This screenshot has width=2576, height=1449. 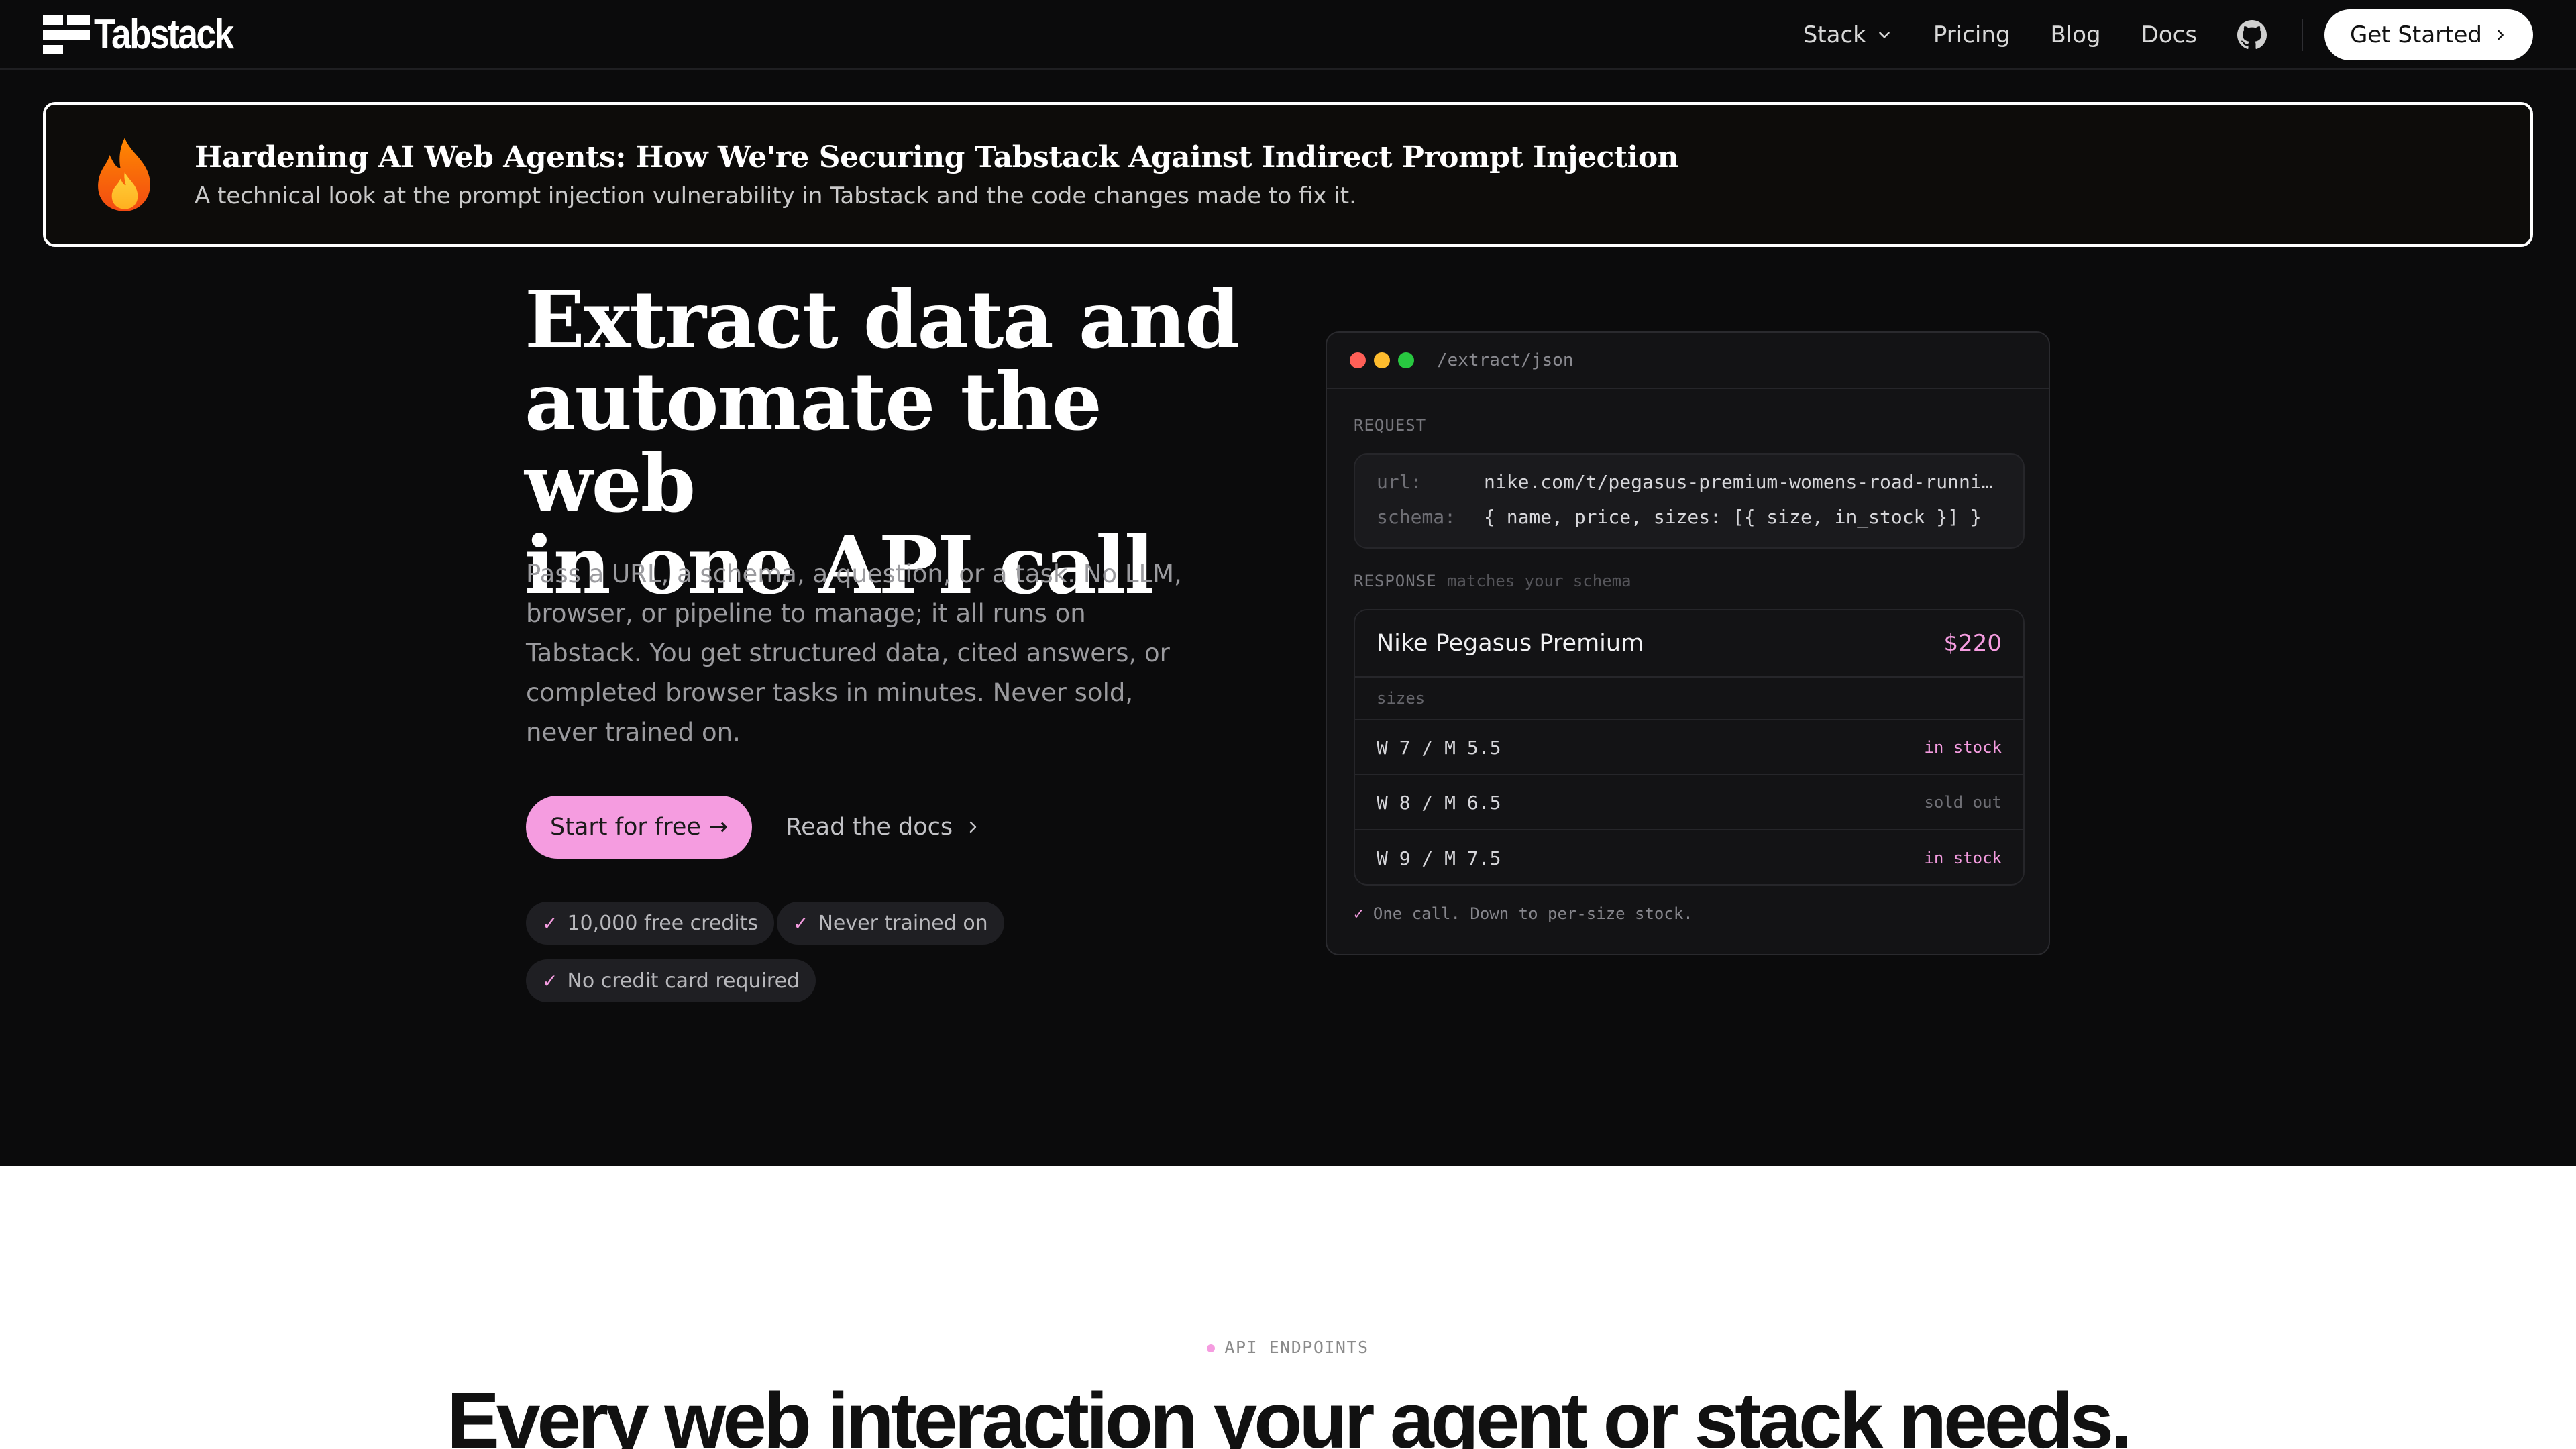 I want to click on feature-chip-credits: ✓ 10,000 free credits, so click(x=650, y=923).